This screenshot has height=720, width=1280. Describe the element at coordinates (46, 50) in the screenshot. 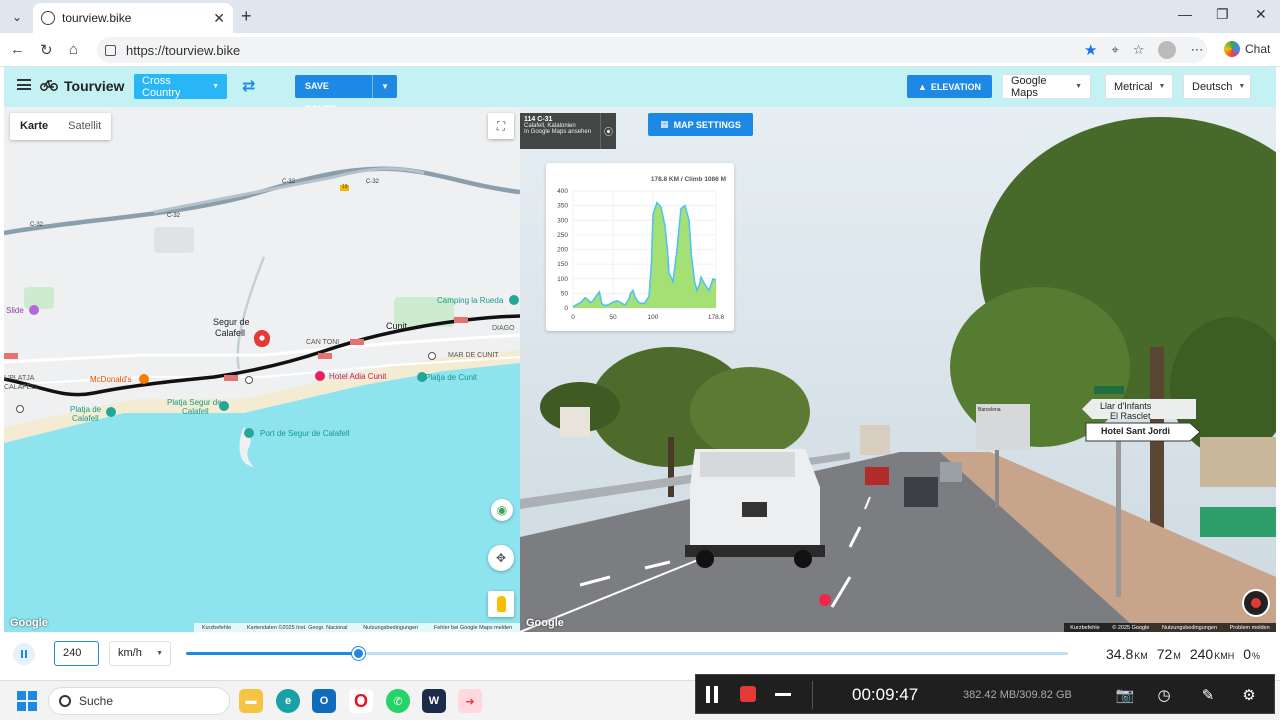

I see `refresh-icon: ↻` at that location.